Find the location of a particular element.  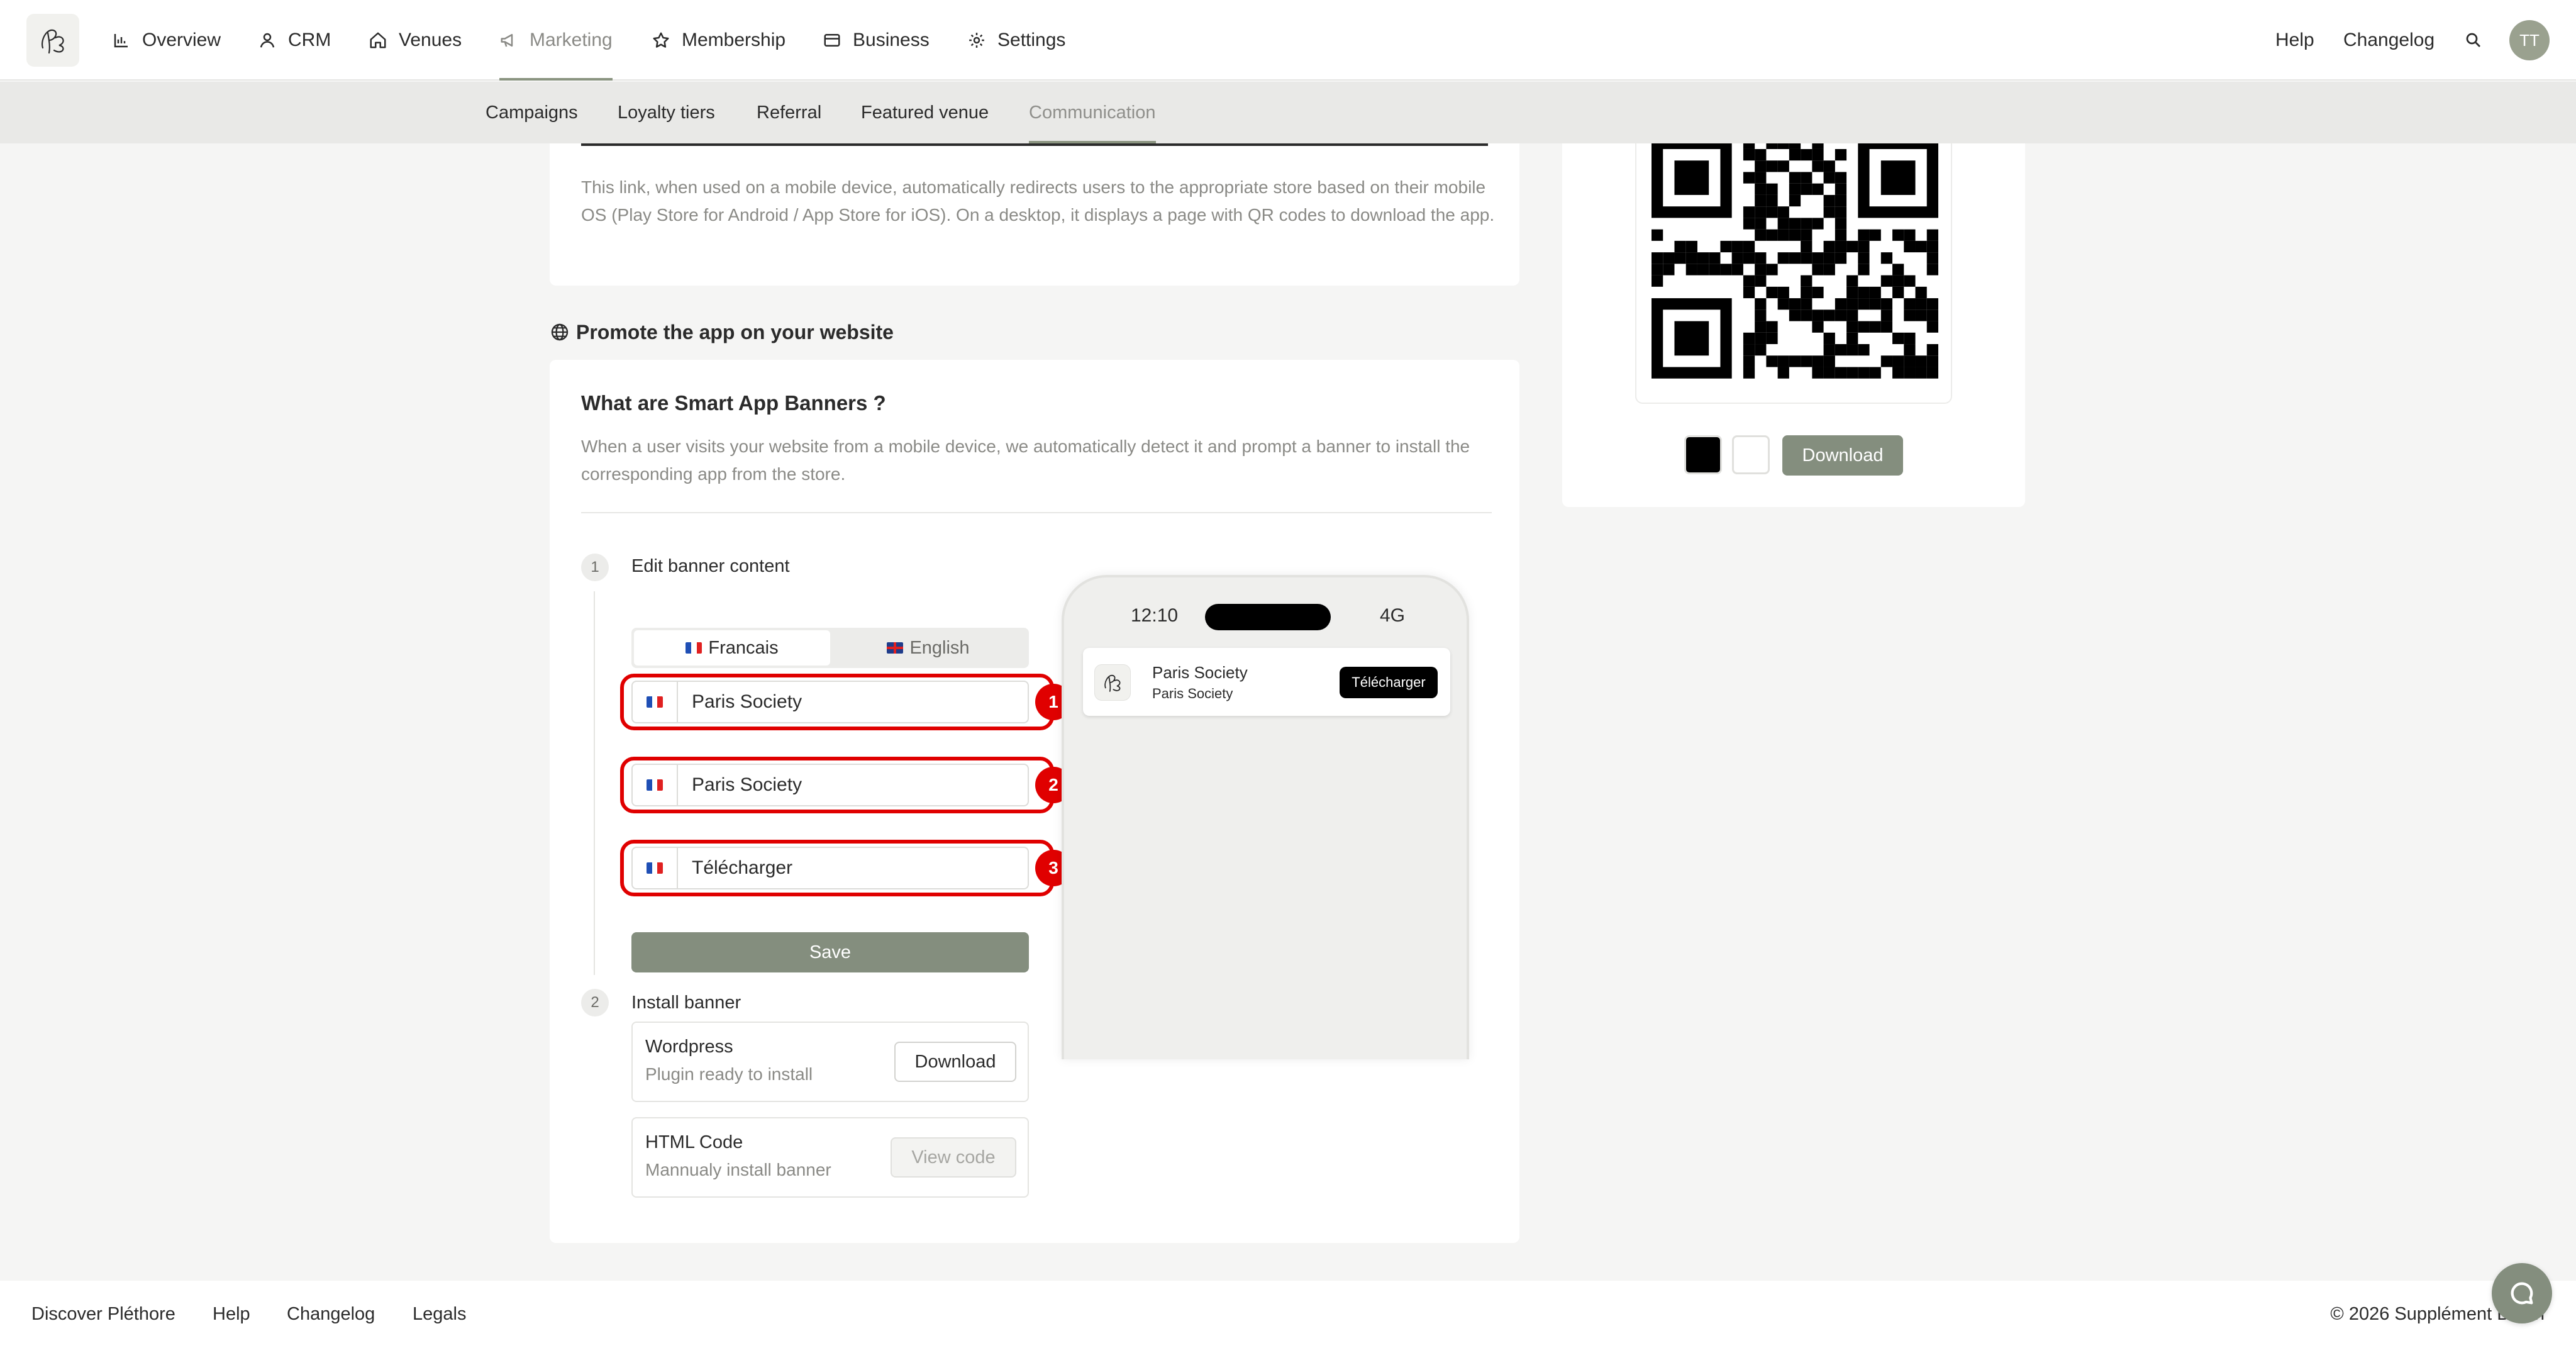

view-code-button: View code is located at coordinates (953, 1158).